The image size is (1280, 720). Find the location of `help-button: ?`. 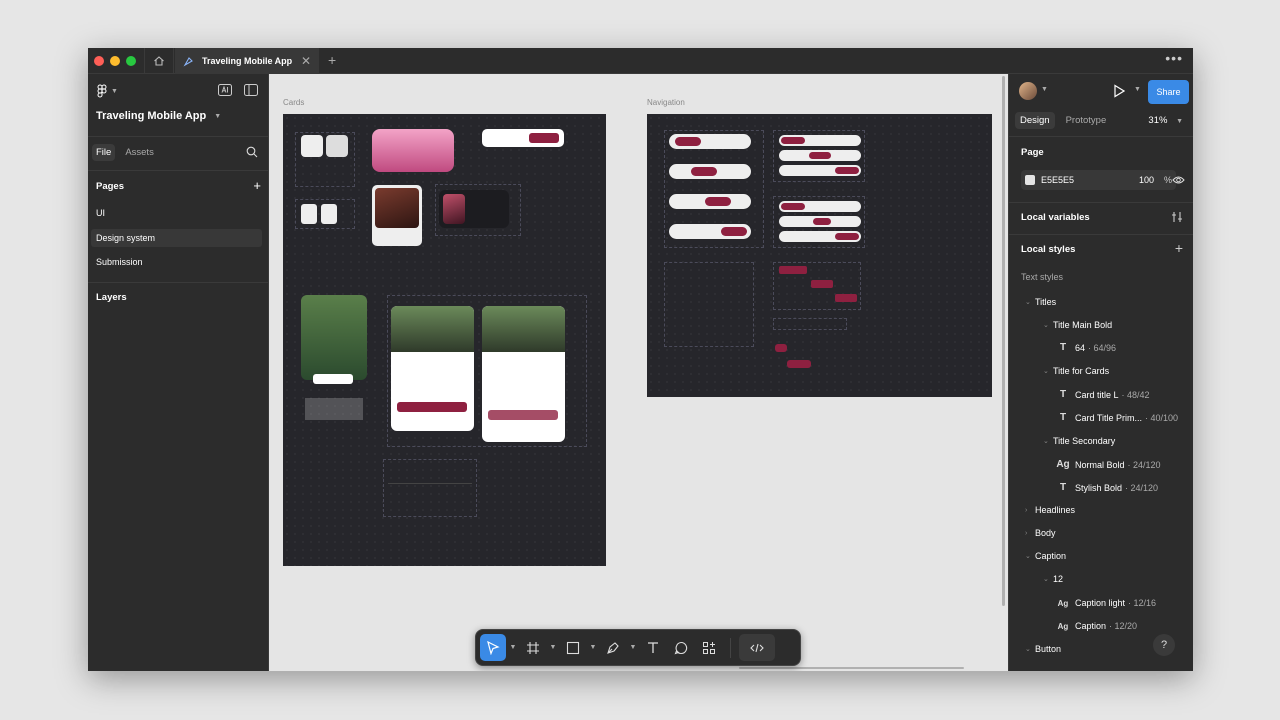

help-button: ? is located at coordinates (1164, 645).